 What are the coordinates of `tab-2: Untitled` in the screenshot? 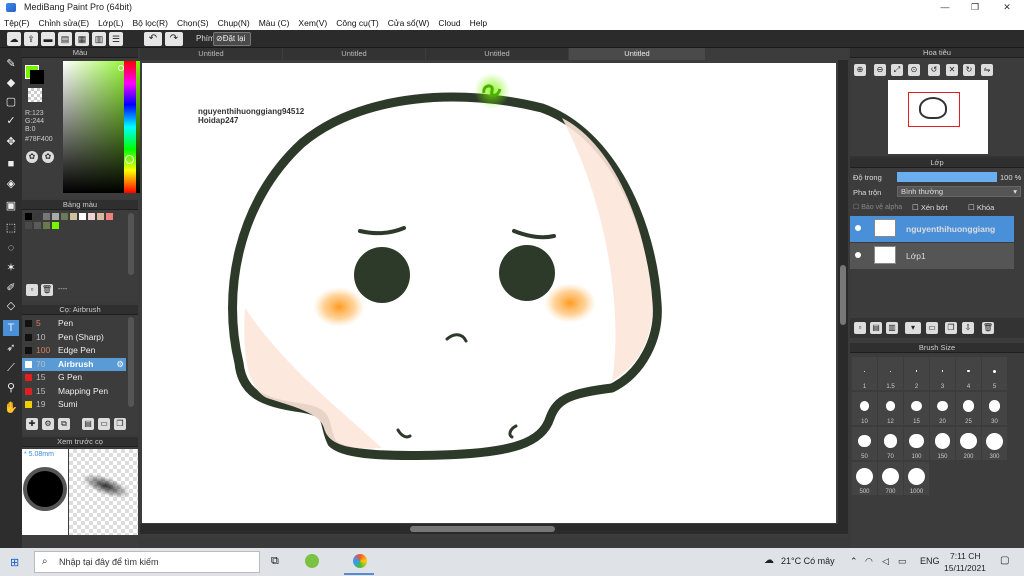 It's located at (354, 54).